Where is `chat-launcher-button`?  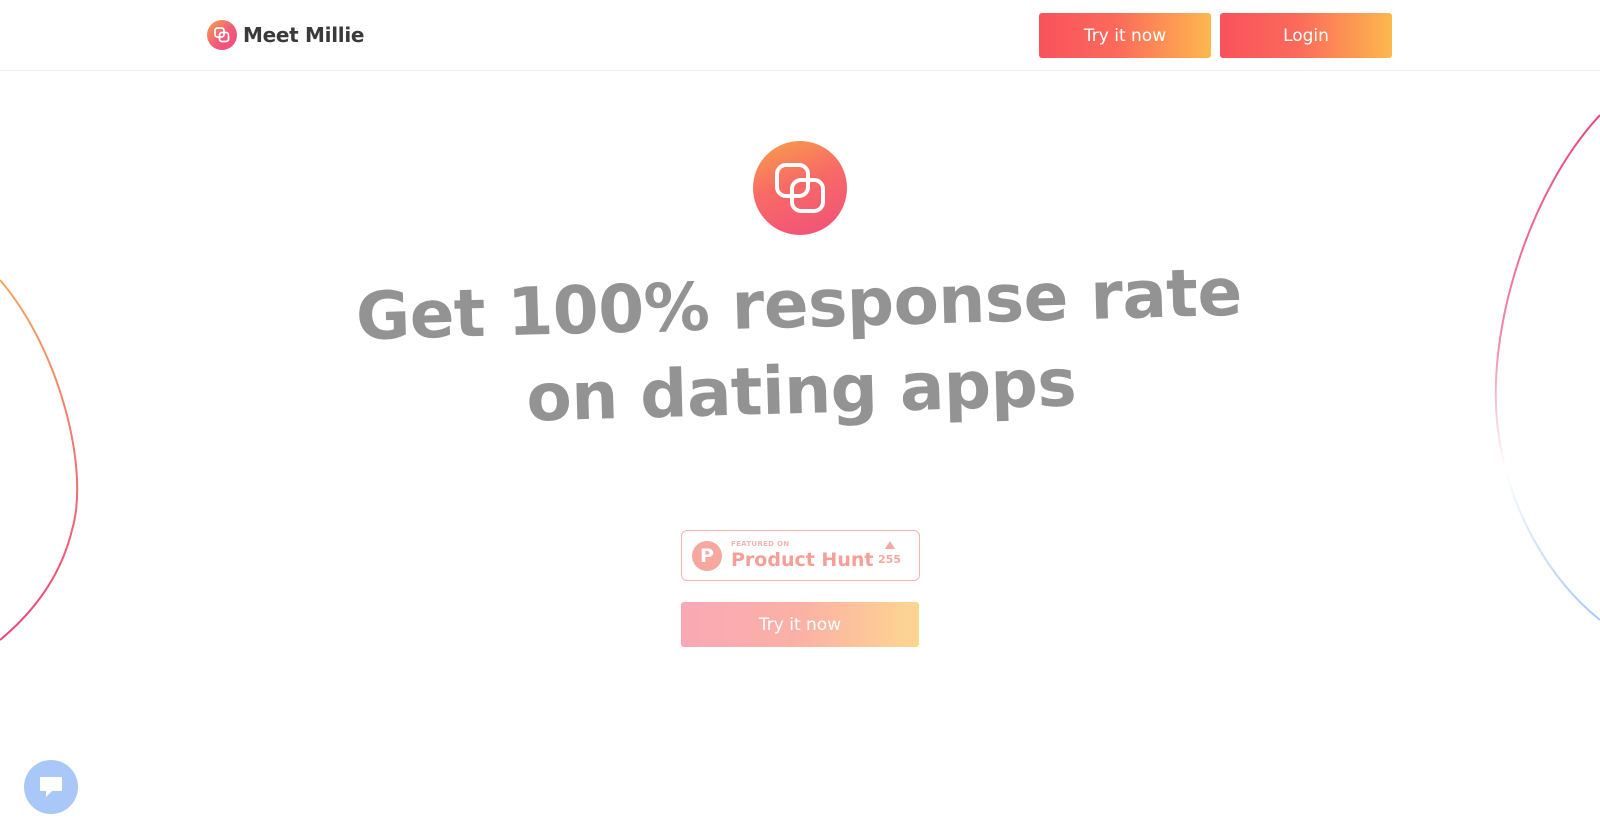
chat-launcher-button is located at coordinates (51, 787).